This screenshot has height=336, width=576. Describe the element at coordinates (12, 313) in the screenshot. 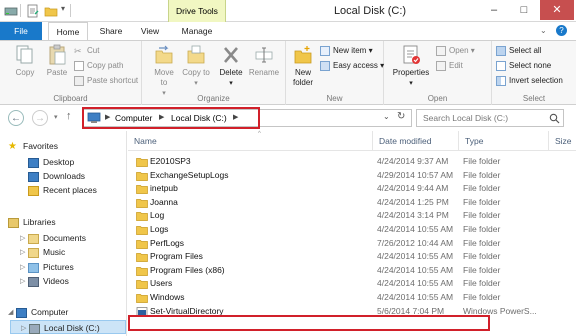

I see `collapse-arrow-icon: ◢` at that location.